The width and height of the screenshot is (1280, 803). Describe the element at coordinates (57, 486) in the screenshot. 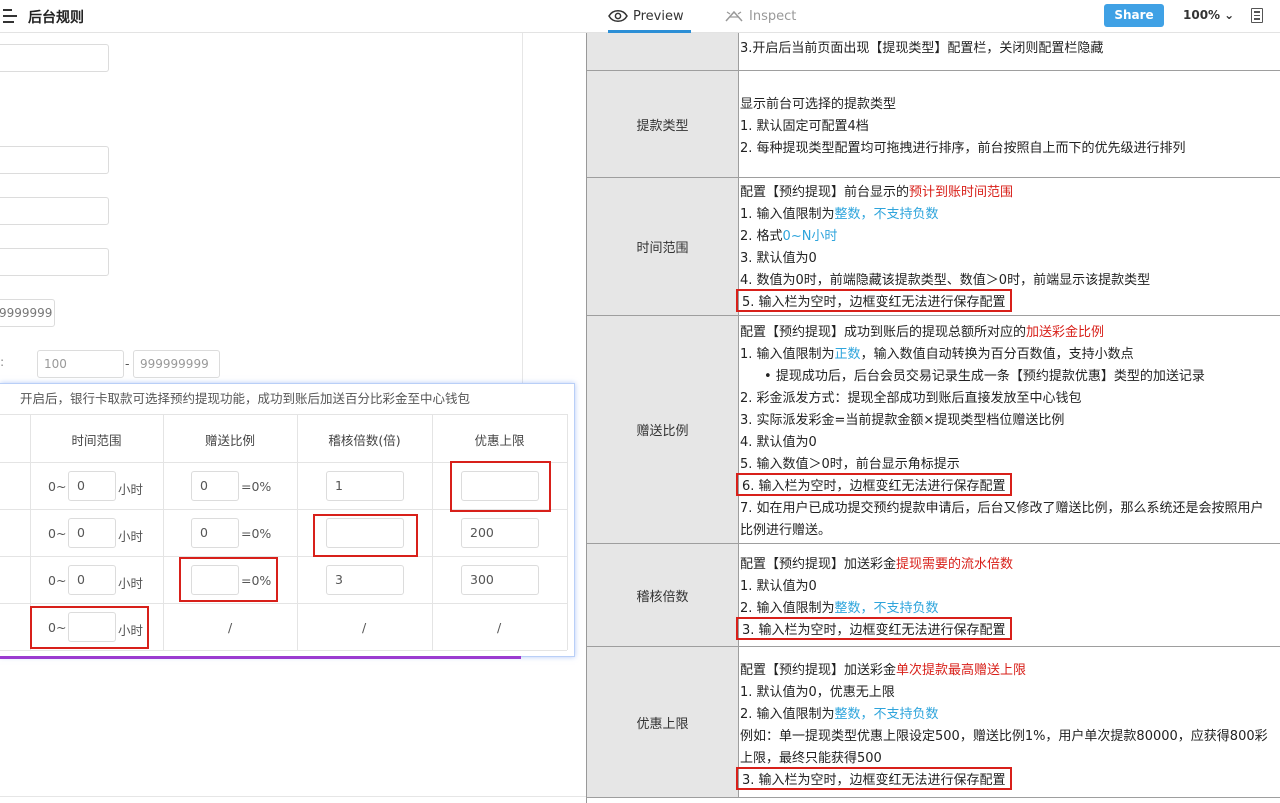

I see `time-prefix: 0~` at that location.